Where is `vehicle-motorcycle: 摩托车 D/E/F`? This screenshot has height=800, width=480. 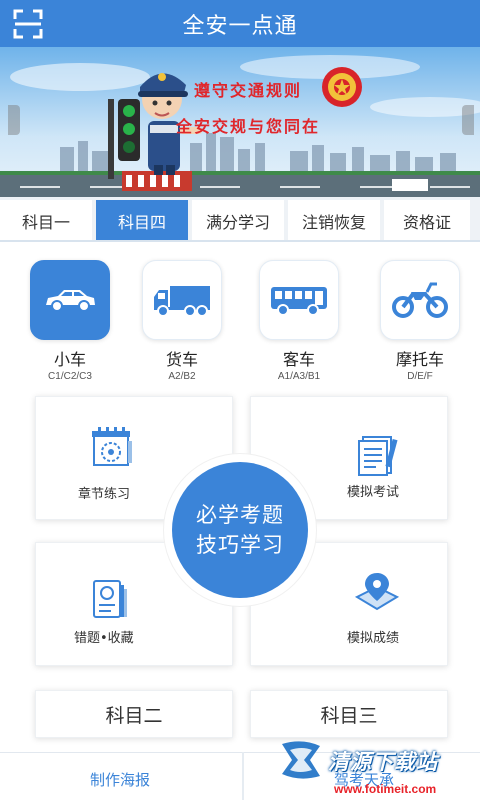
vehicle-motorcycle: 摩托车 D/E/F is located at coordinates (420, 321).